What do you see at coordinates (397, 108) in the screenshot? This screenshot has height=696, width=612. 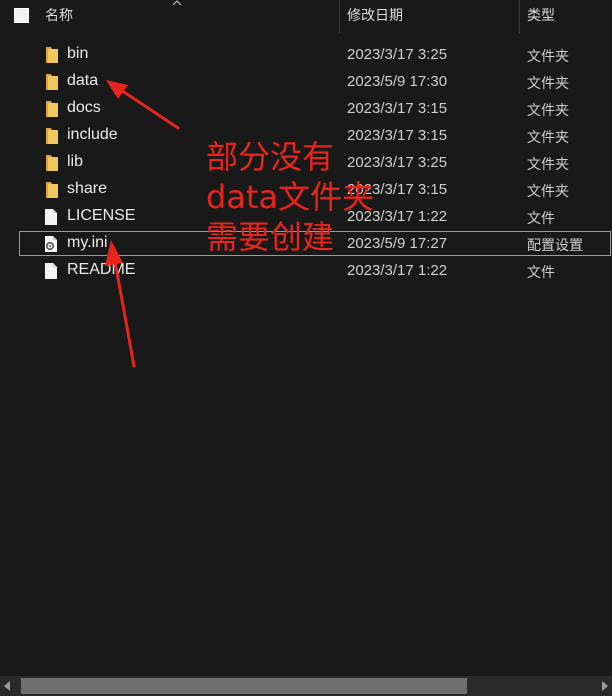 I see `file-date-modified: 2023/3/17 3:15` at bounding box center [397, 108].